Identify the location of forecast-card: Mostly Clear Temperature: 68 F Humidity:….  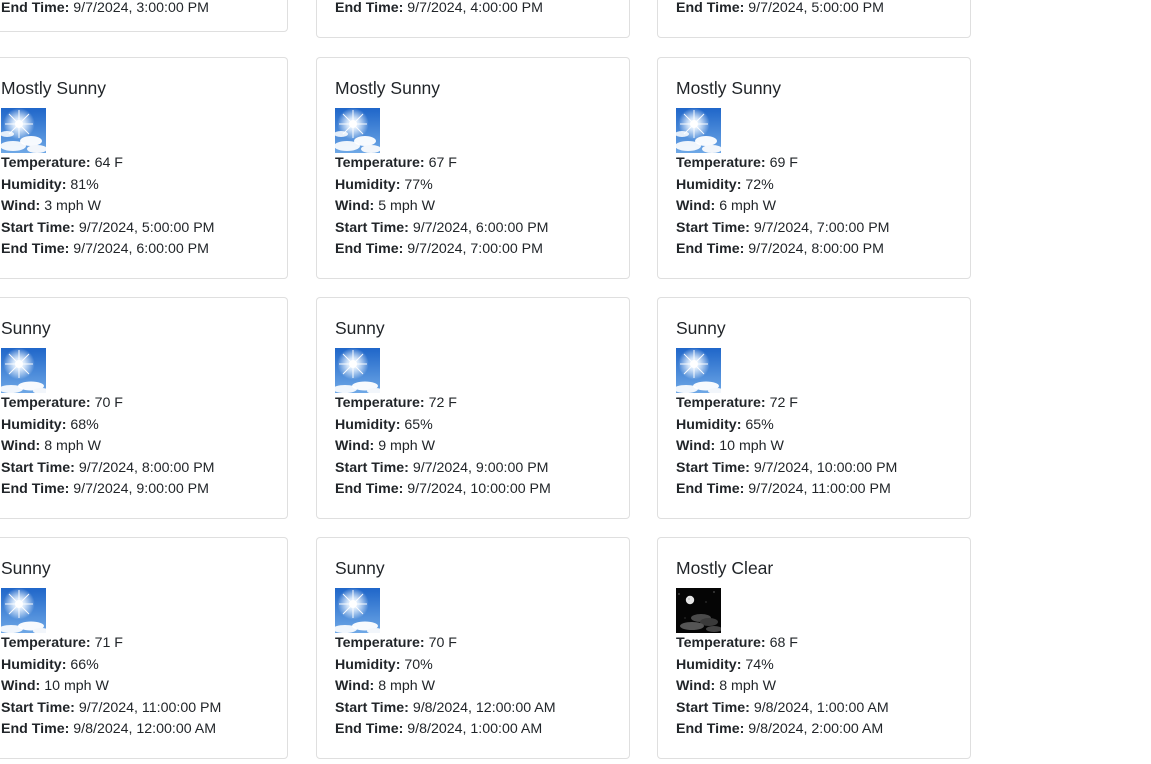
(814, 648).